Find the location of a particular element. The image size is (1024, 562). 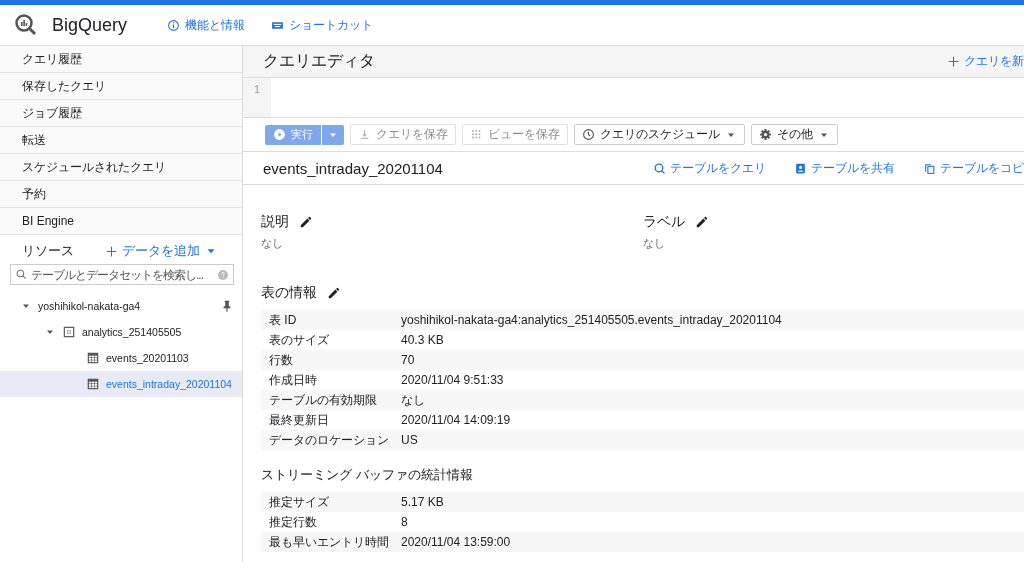

row-value: 2020/11/04 13:59:00 is located at coordinates (456, 542).